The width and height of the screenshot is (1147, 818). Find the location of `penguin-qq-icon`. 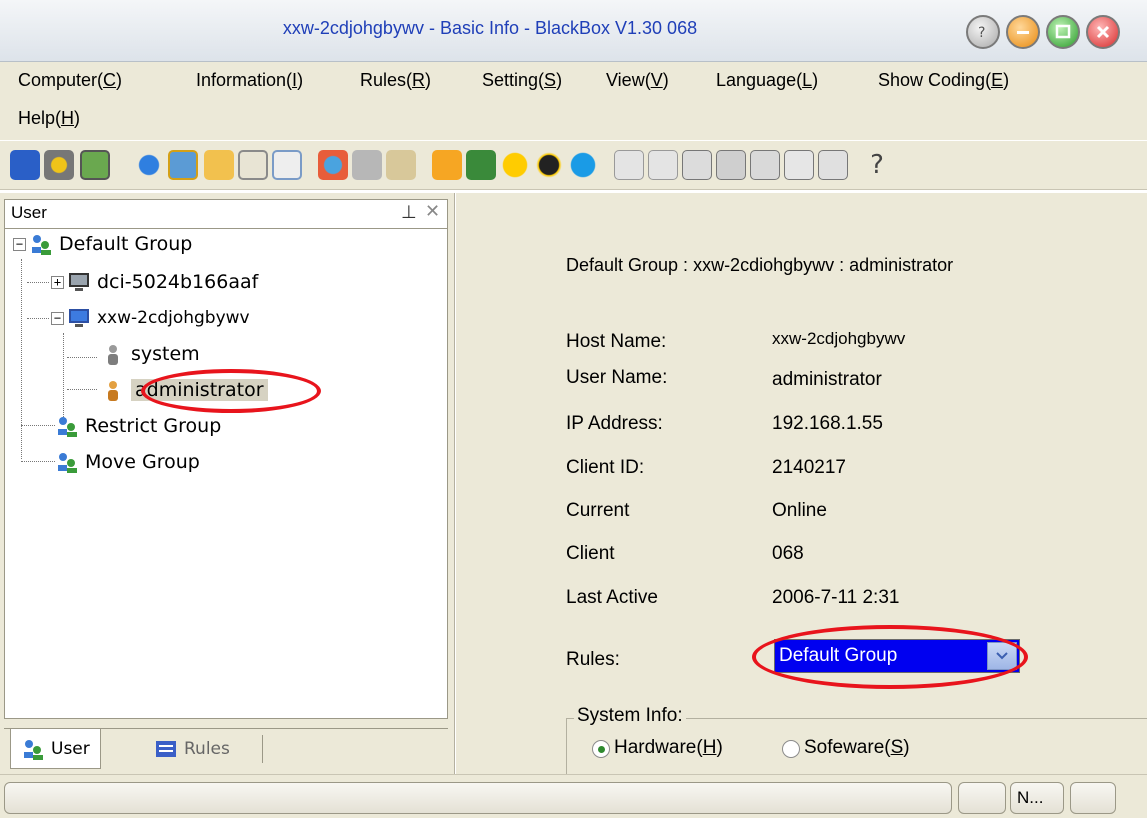

penguin-qq-icon is located at coordinates (549, 165).